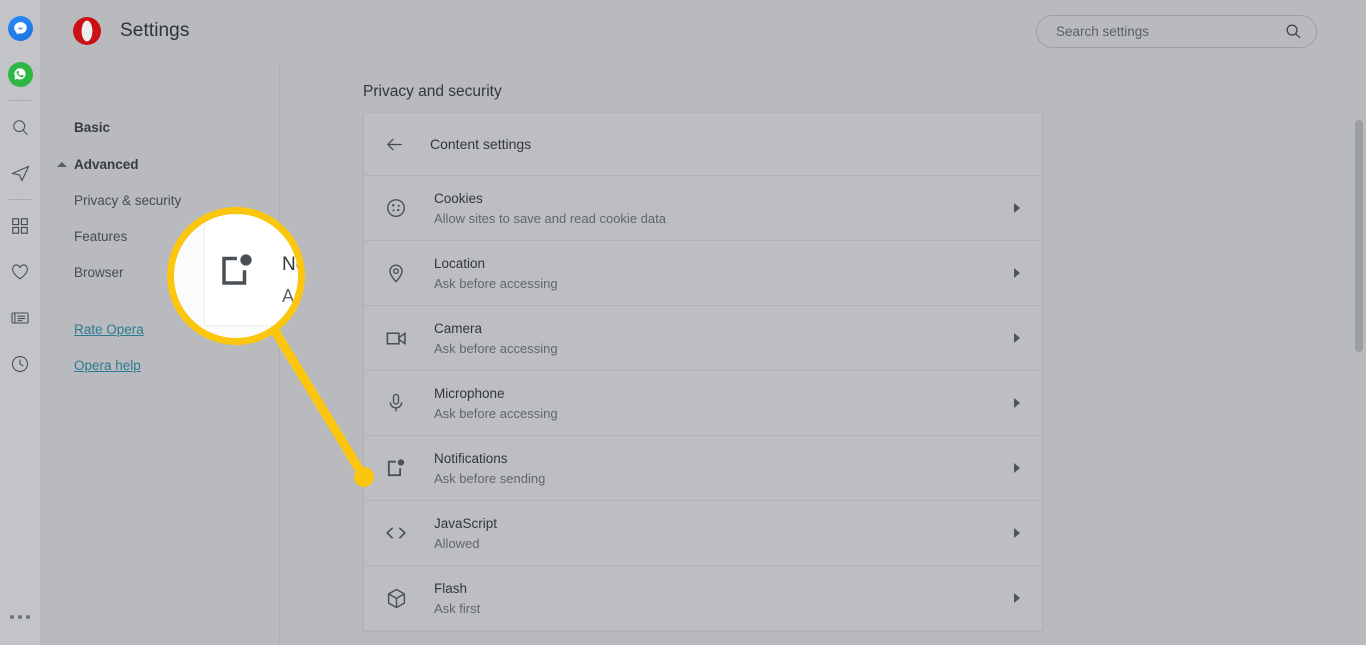 This screenshot has width=1366, height=645. Describe the element at coordinates (724, 273) in the screenshot. I see `row-location-text: Location Ask before accessing` at that location.